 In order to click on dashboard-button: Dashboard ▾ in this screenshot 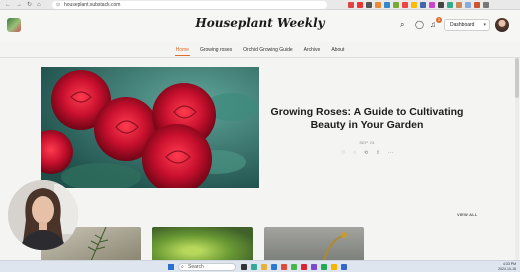, I will do `click(467, 25)`.